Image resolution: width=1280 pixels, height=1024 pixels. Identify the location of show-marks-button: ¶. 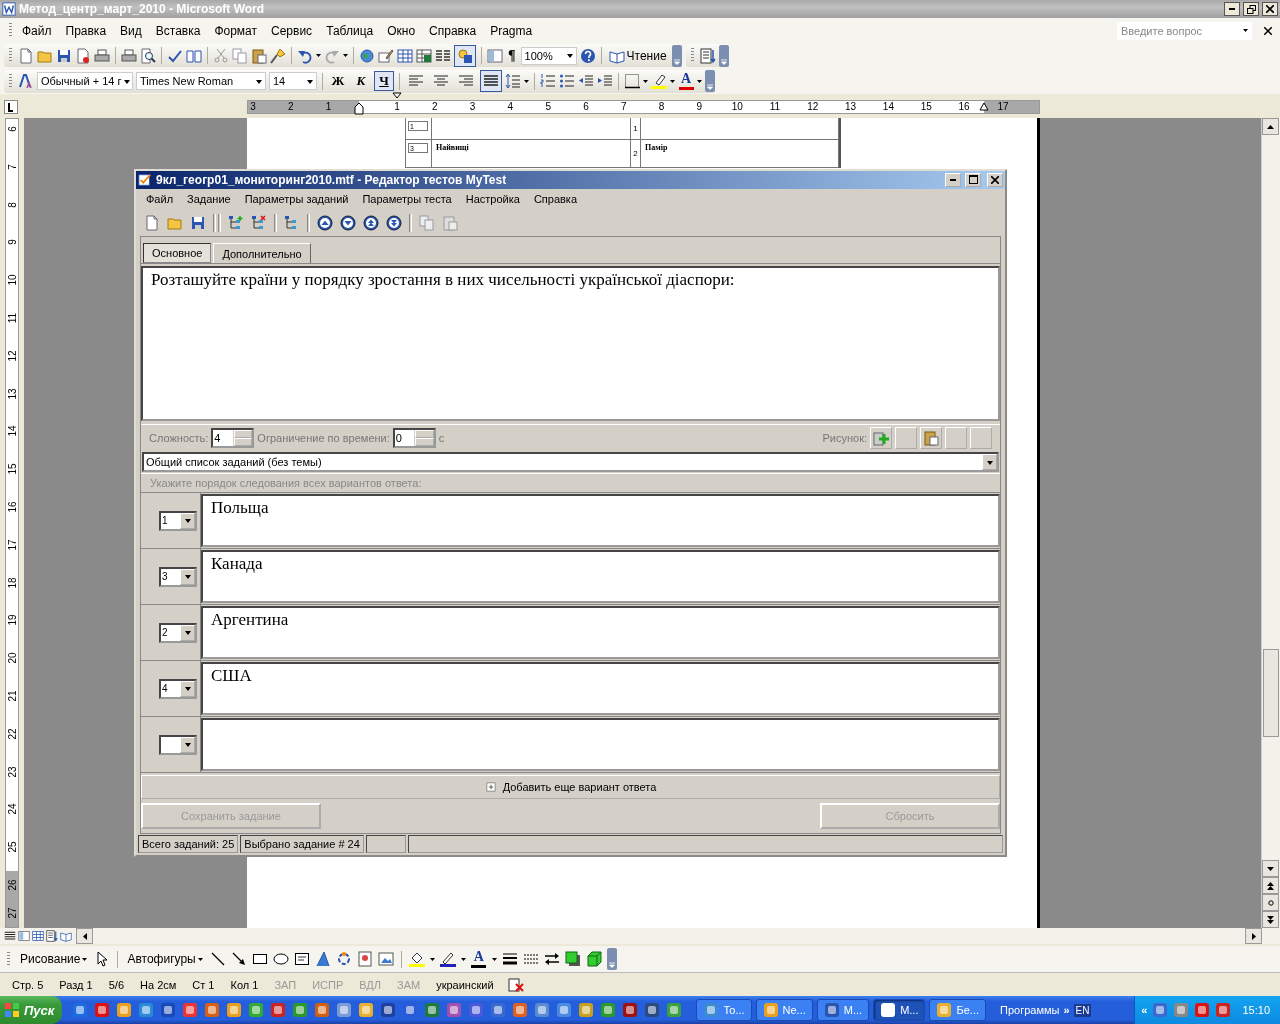
(512, 55).